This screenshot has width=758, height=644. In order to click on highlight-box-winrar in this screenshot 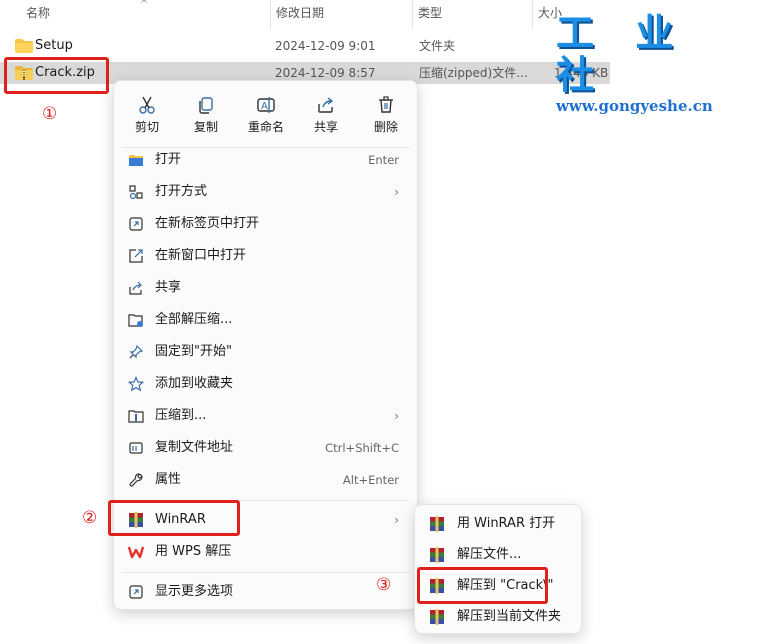, I will do `click(174, 518)`.